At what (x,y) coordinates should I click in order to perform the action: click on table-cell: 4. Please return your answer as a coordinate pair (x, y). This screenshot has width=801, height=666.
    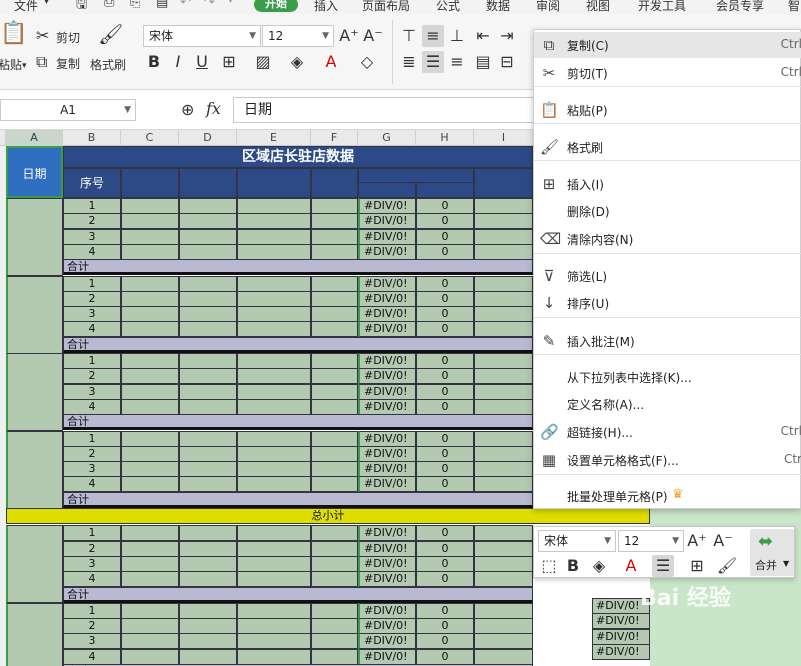
    Looking at the image, I should click on (92, 484).